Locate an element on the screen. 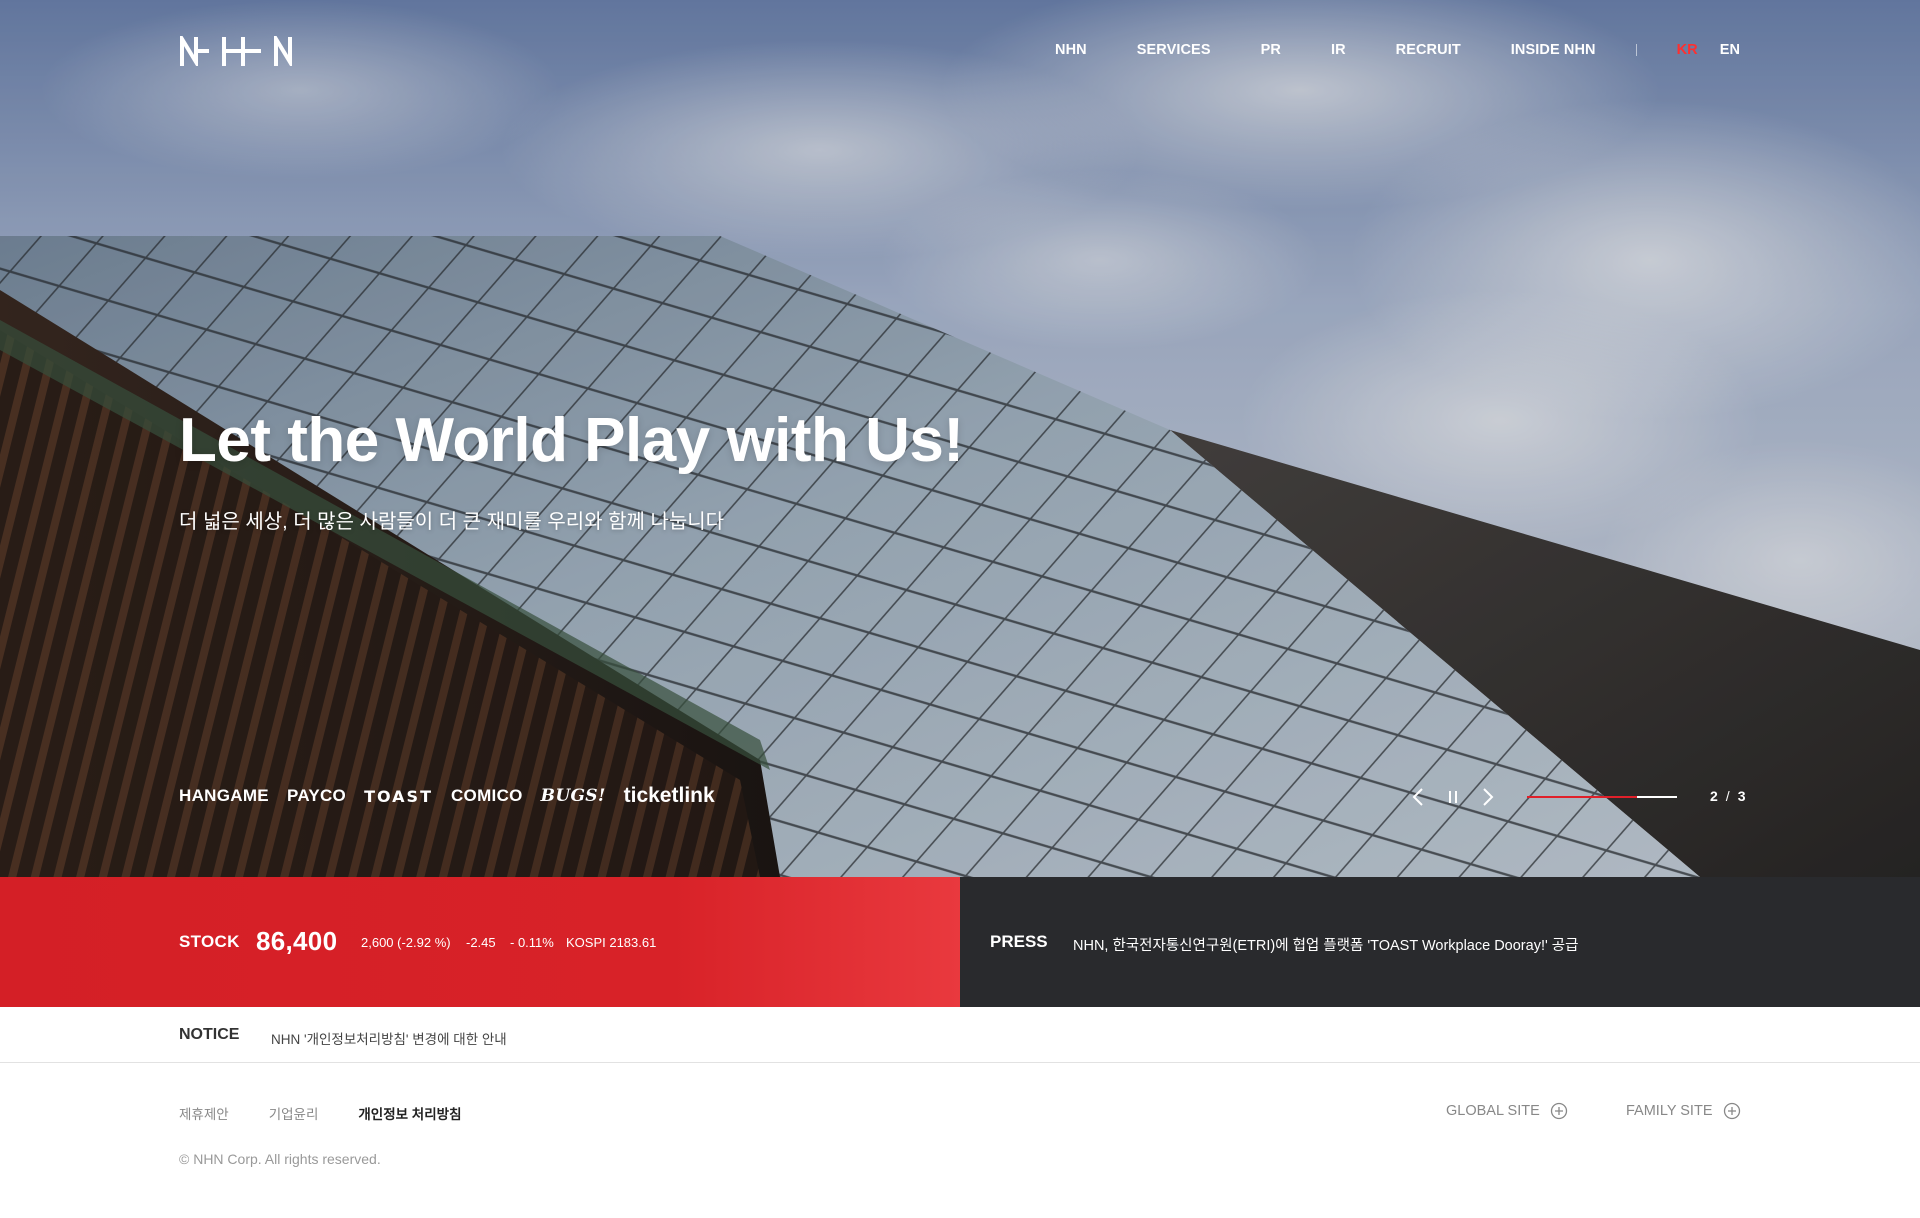  hero-headline: Let the World Play with Us! is located at coordinates (571, 440).